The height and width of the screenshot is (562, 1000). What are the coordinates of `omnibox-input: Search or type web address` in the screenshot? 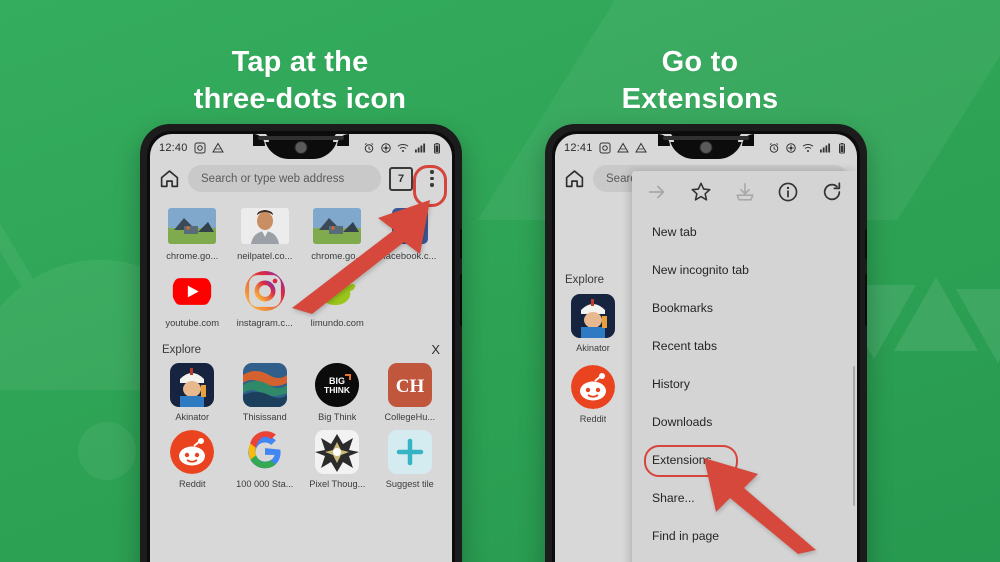 It's located at (284, 178).